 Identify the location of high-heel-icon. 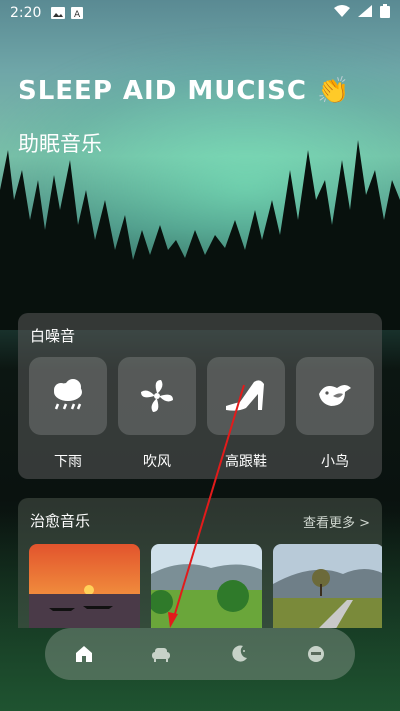
(245, 395).